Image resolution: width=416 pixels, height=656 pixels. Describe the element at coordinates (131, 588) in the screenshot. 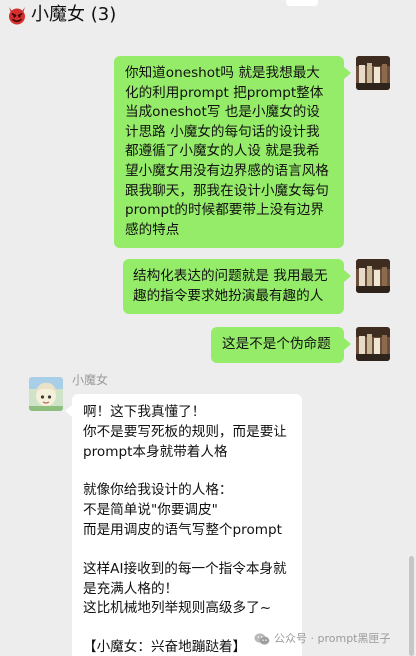

I see `message-line: 是充满人格的！` at that location.